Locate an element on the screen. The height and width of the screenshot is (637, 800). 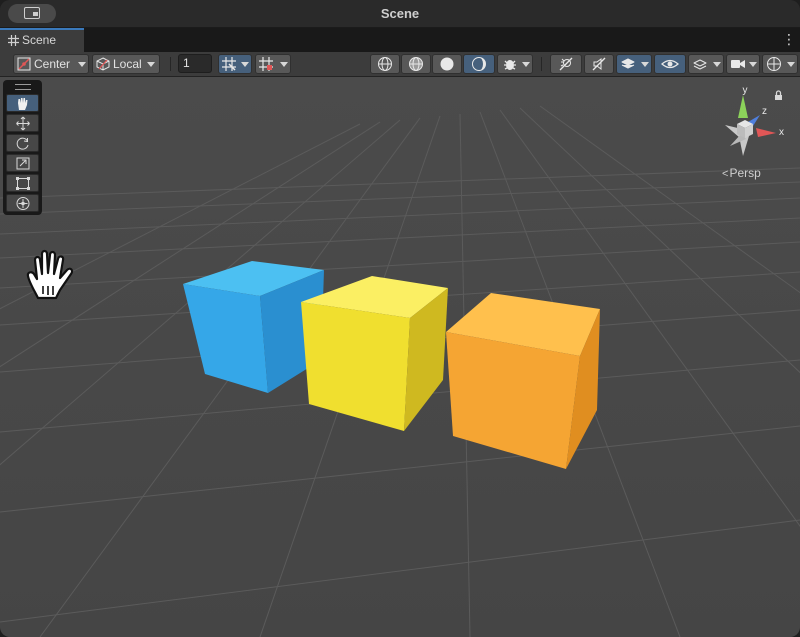
axis-x-cone is located at coordinates (766, 132).